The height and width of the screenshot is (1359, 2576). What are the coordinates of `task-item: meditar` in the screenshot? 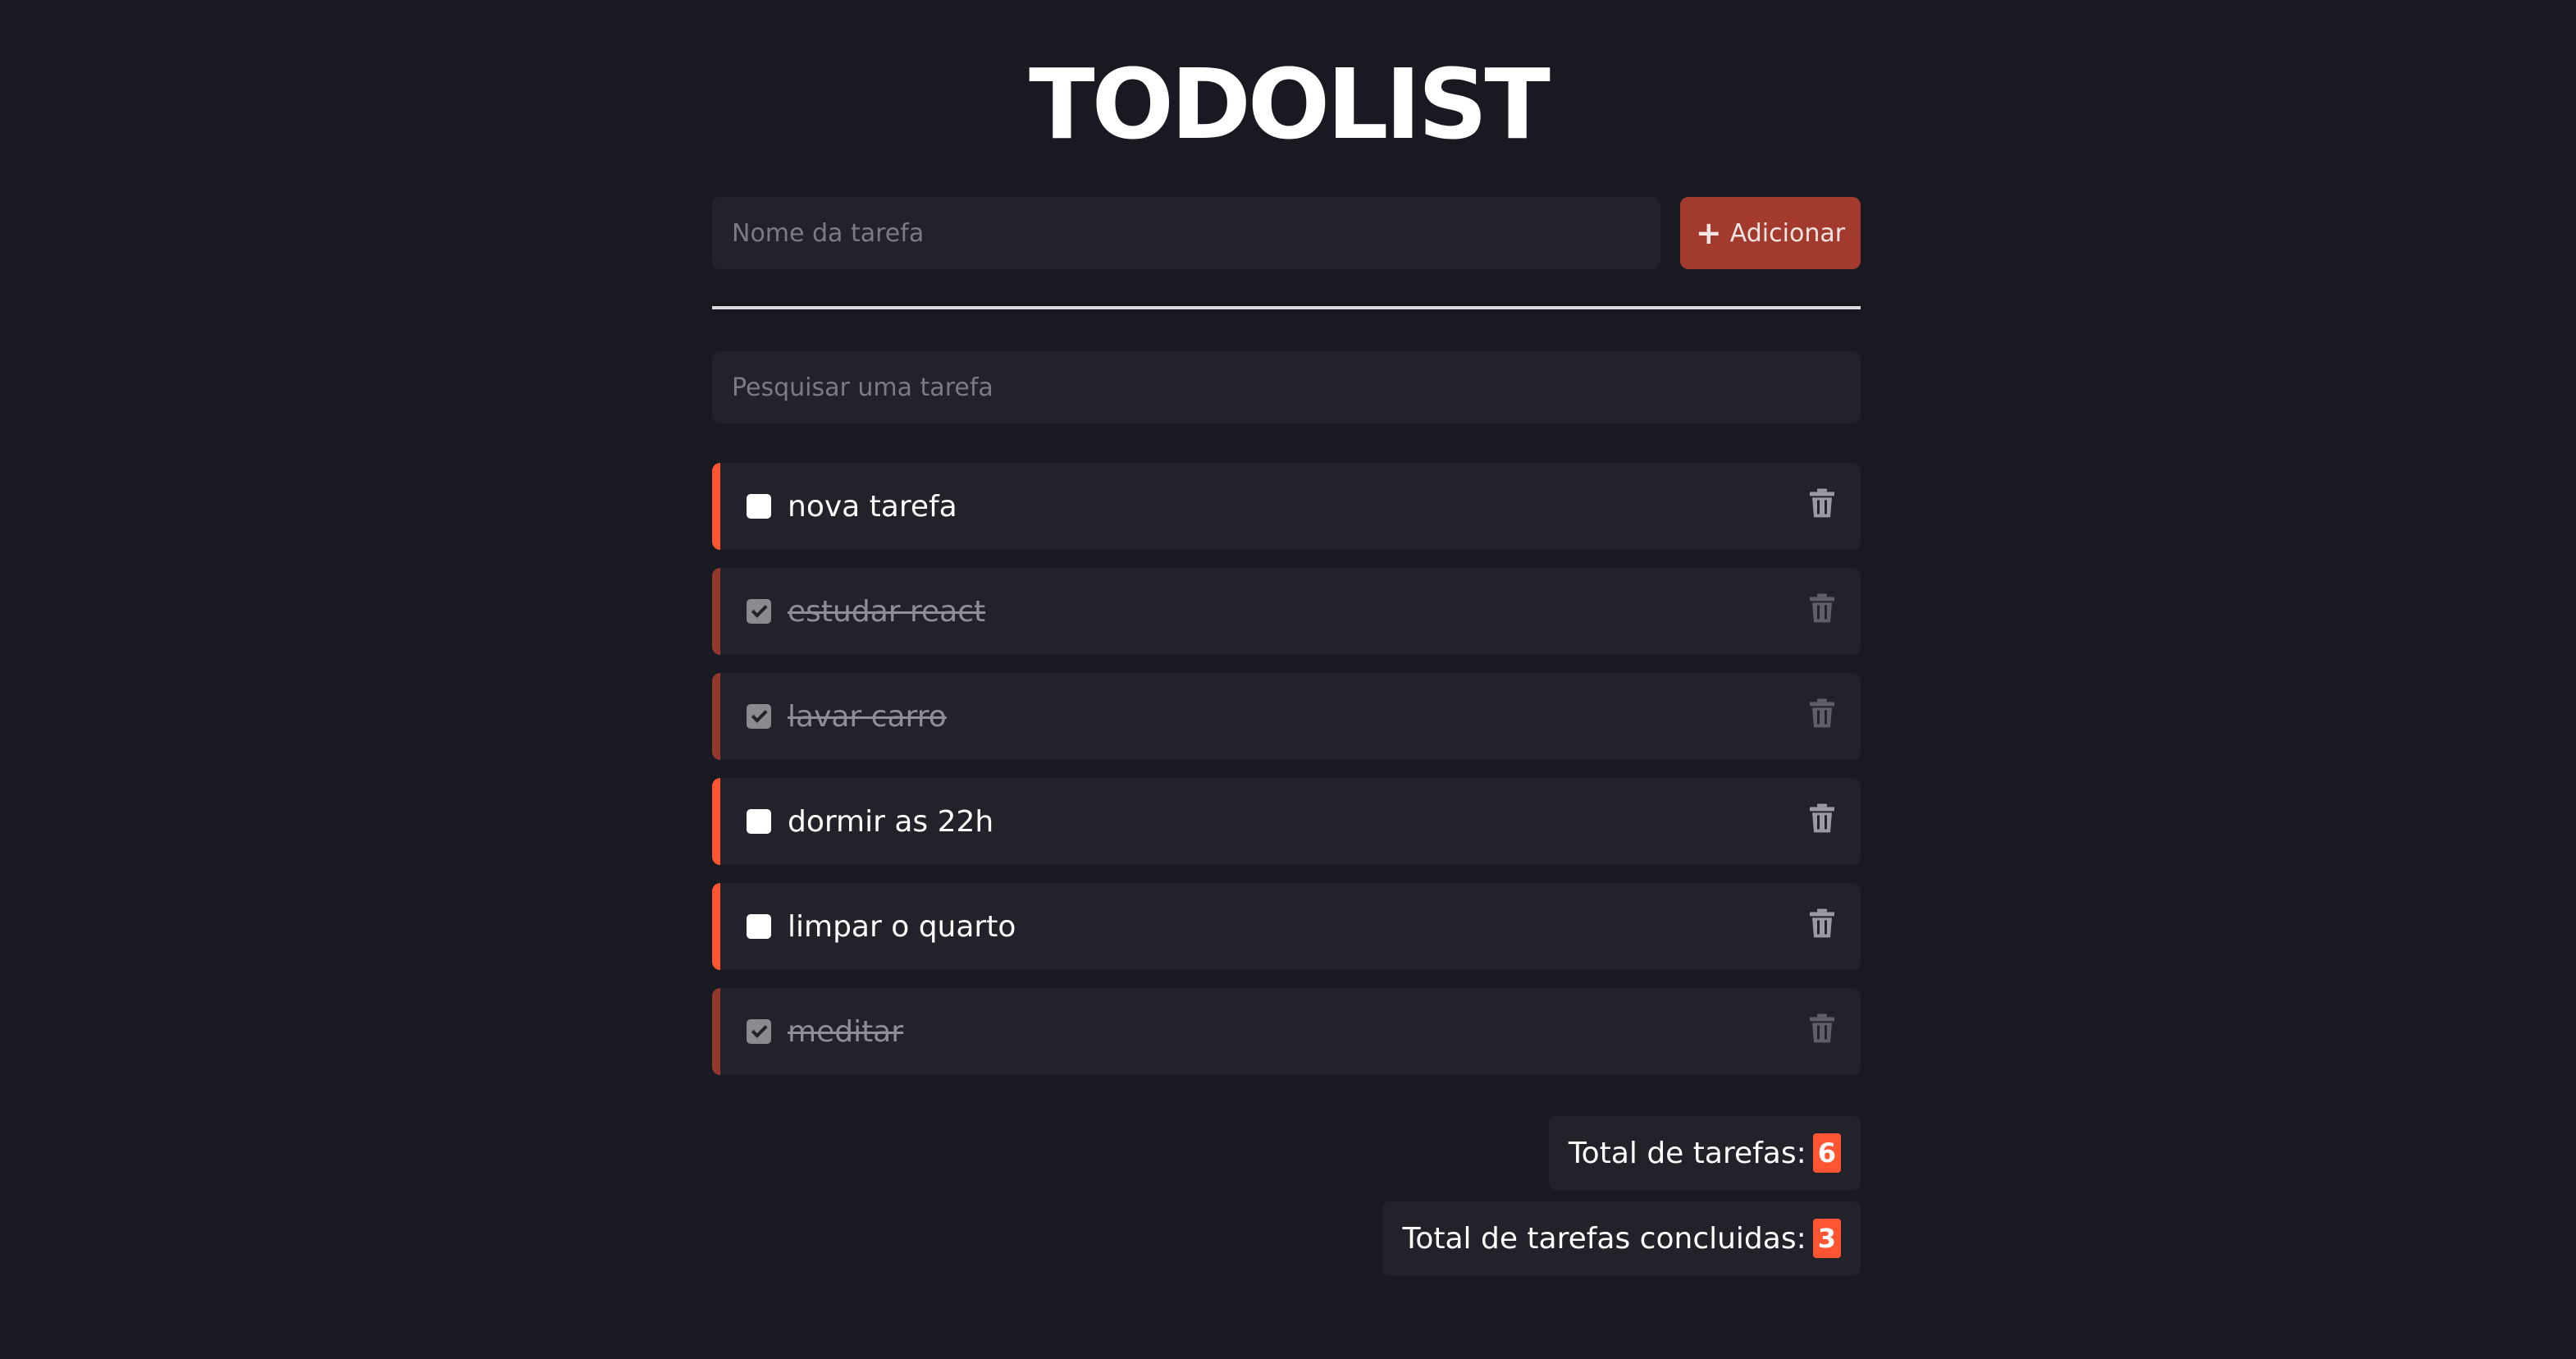 It's located at (1286, 1031).